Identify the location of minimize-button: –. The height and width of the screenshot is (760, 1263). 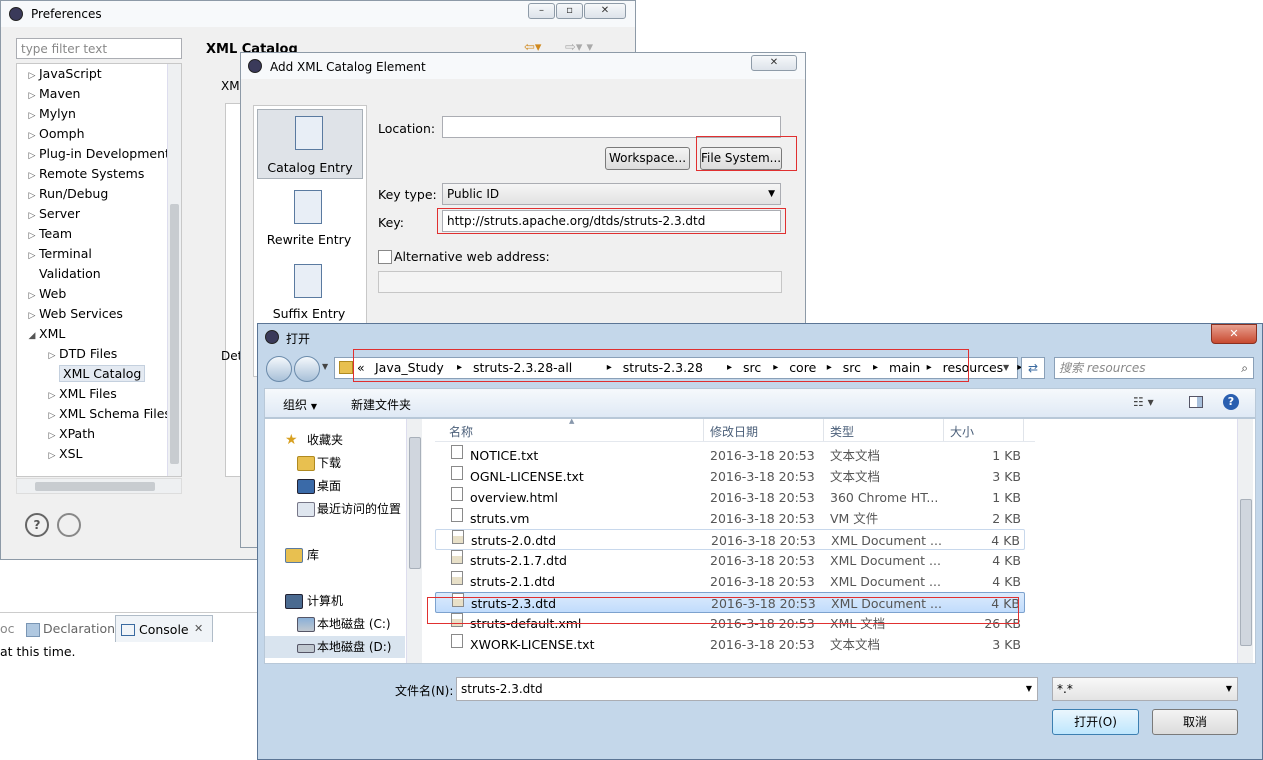
(541, 11).